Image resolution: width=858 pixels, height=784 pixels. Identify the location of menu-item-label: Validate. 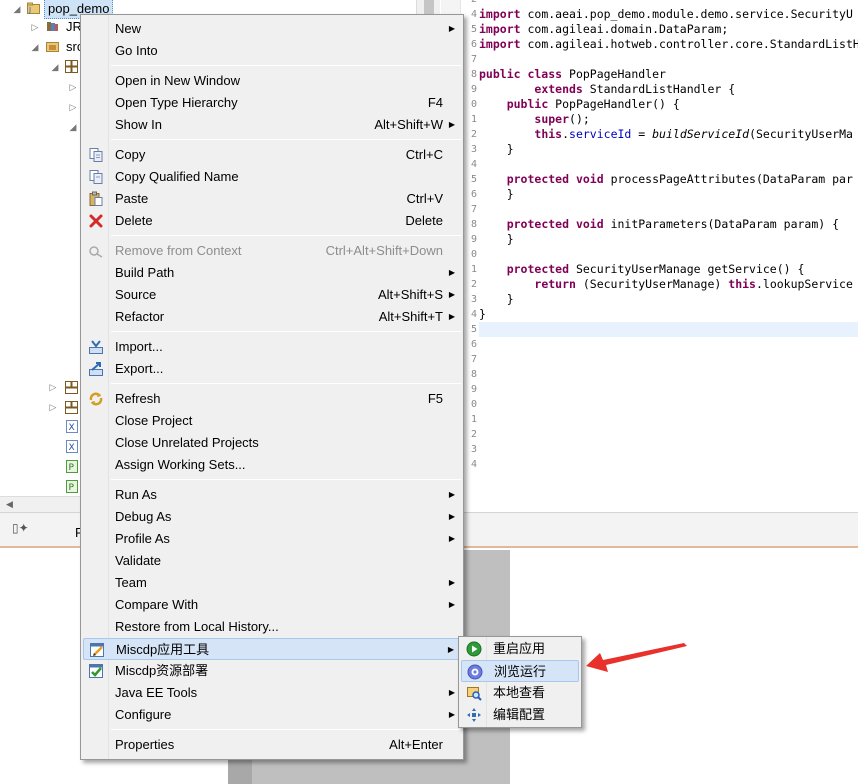
(138, 560).